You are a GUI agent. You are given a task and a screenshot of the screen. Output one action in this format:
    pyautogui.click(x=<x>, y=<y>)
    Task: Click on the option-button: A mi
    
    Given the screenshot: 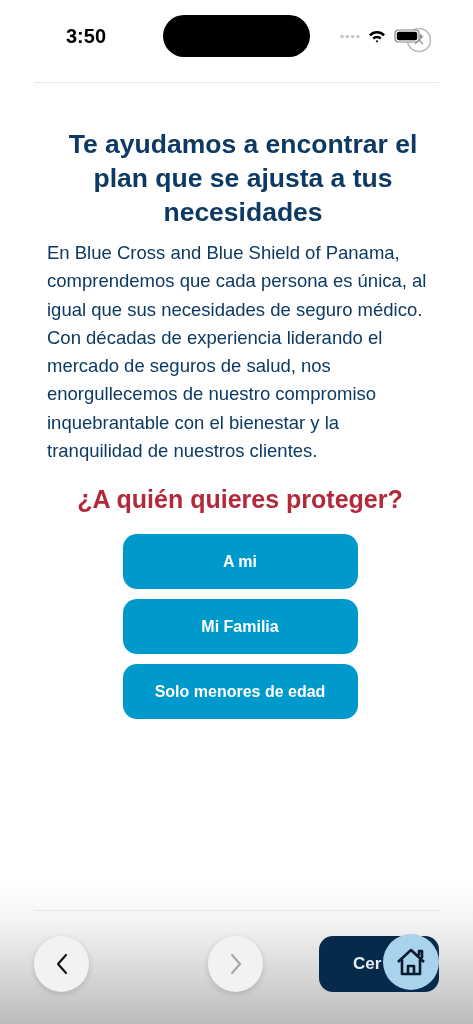 What is the action you would take?
    pyautogui.click(x=240, y=562)
    